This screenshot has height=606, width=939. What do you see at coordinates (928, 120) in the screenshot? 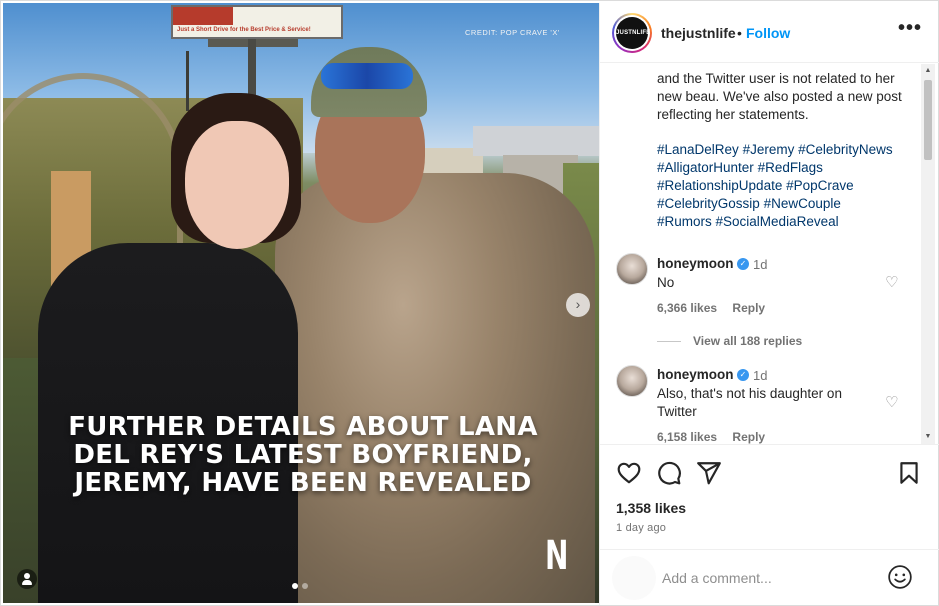
I see `scrollbar-thumb` at bounding box center [928, 120].